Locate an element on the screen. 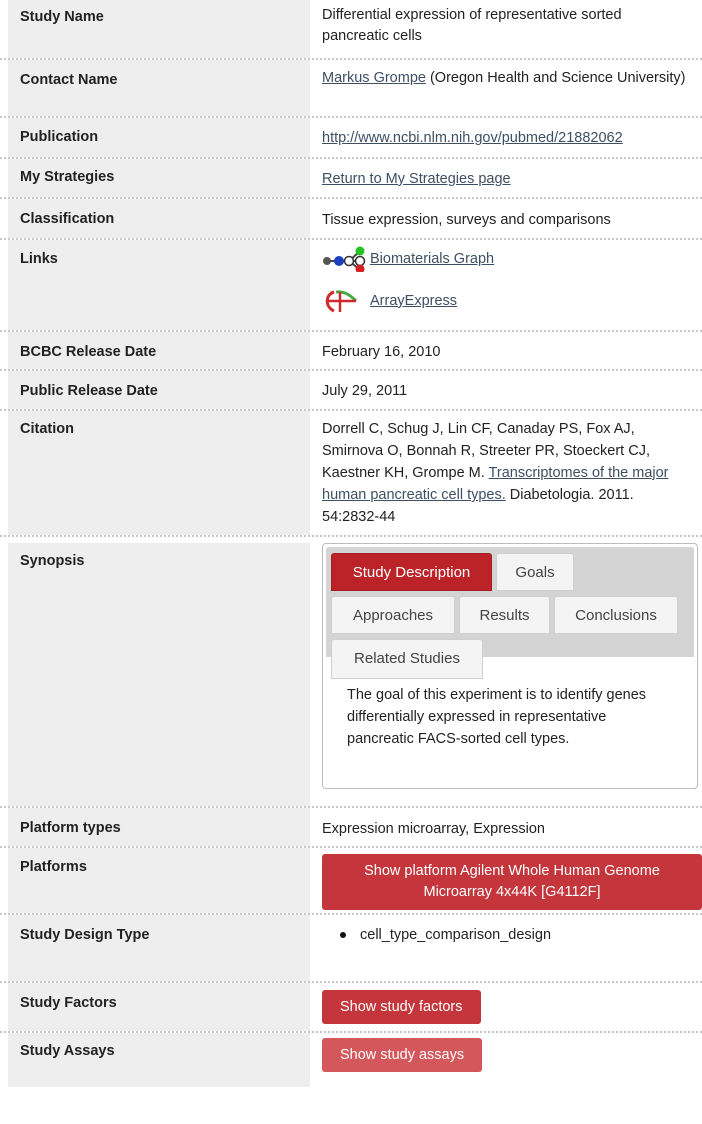 Image resolution: width=702 pixels, height=1124 pixels. row-public-release-date: Public Release Date July 29, 2011 is located at coordinates (351, 391).